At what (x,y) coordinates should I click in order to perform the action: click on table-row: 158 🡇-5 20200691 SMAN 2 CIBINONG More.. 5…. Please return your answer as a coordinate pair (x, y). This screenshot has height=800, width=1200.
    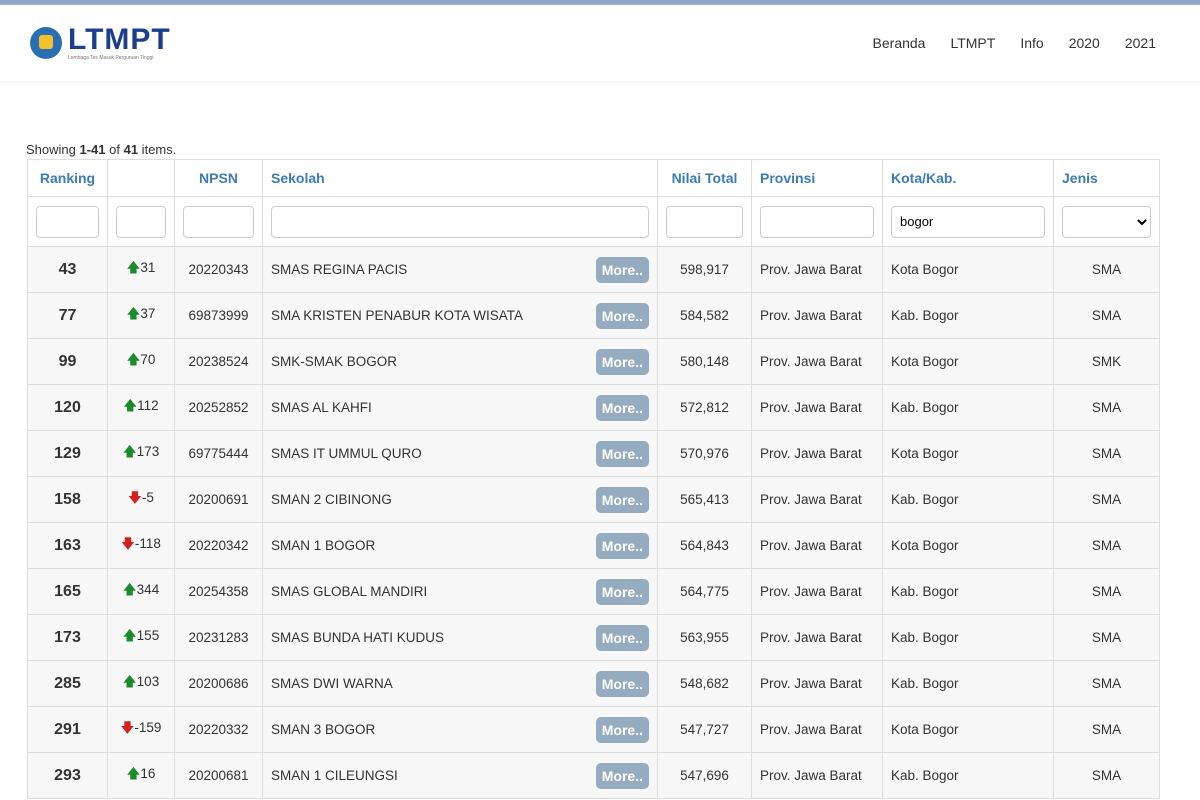
    Looking at the image, I should click on (593, 499).